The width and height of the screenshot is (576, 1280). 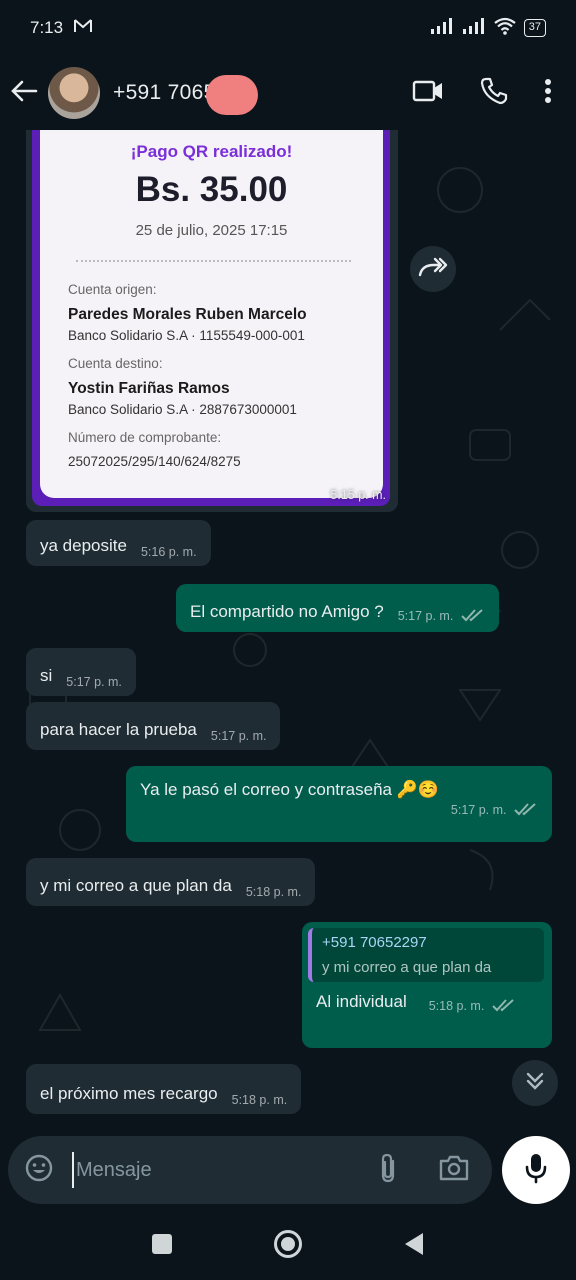 I want to click on destination-label: Cuenta destino:, so click(x=115, y=363).